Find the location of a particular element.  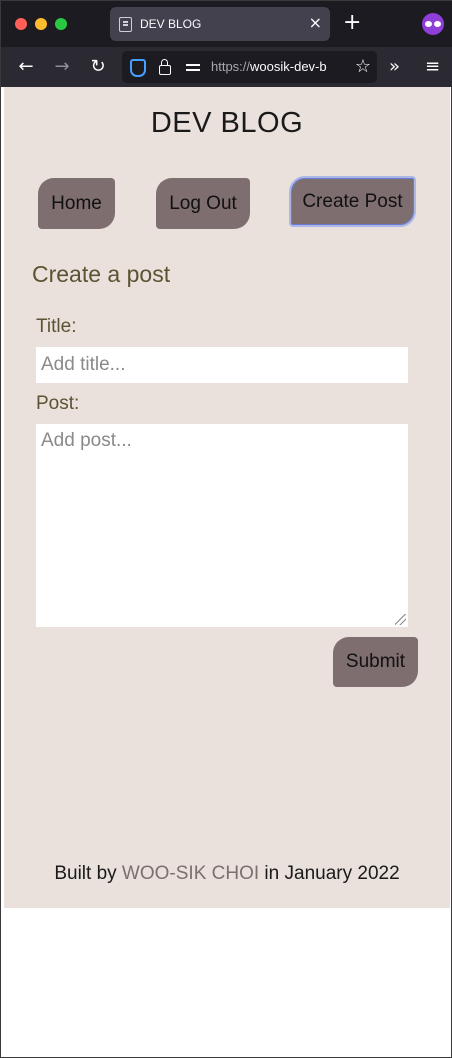

url-host: woosik-dev-b is located at coordinates (288, 66).